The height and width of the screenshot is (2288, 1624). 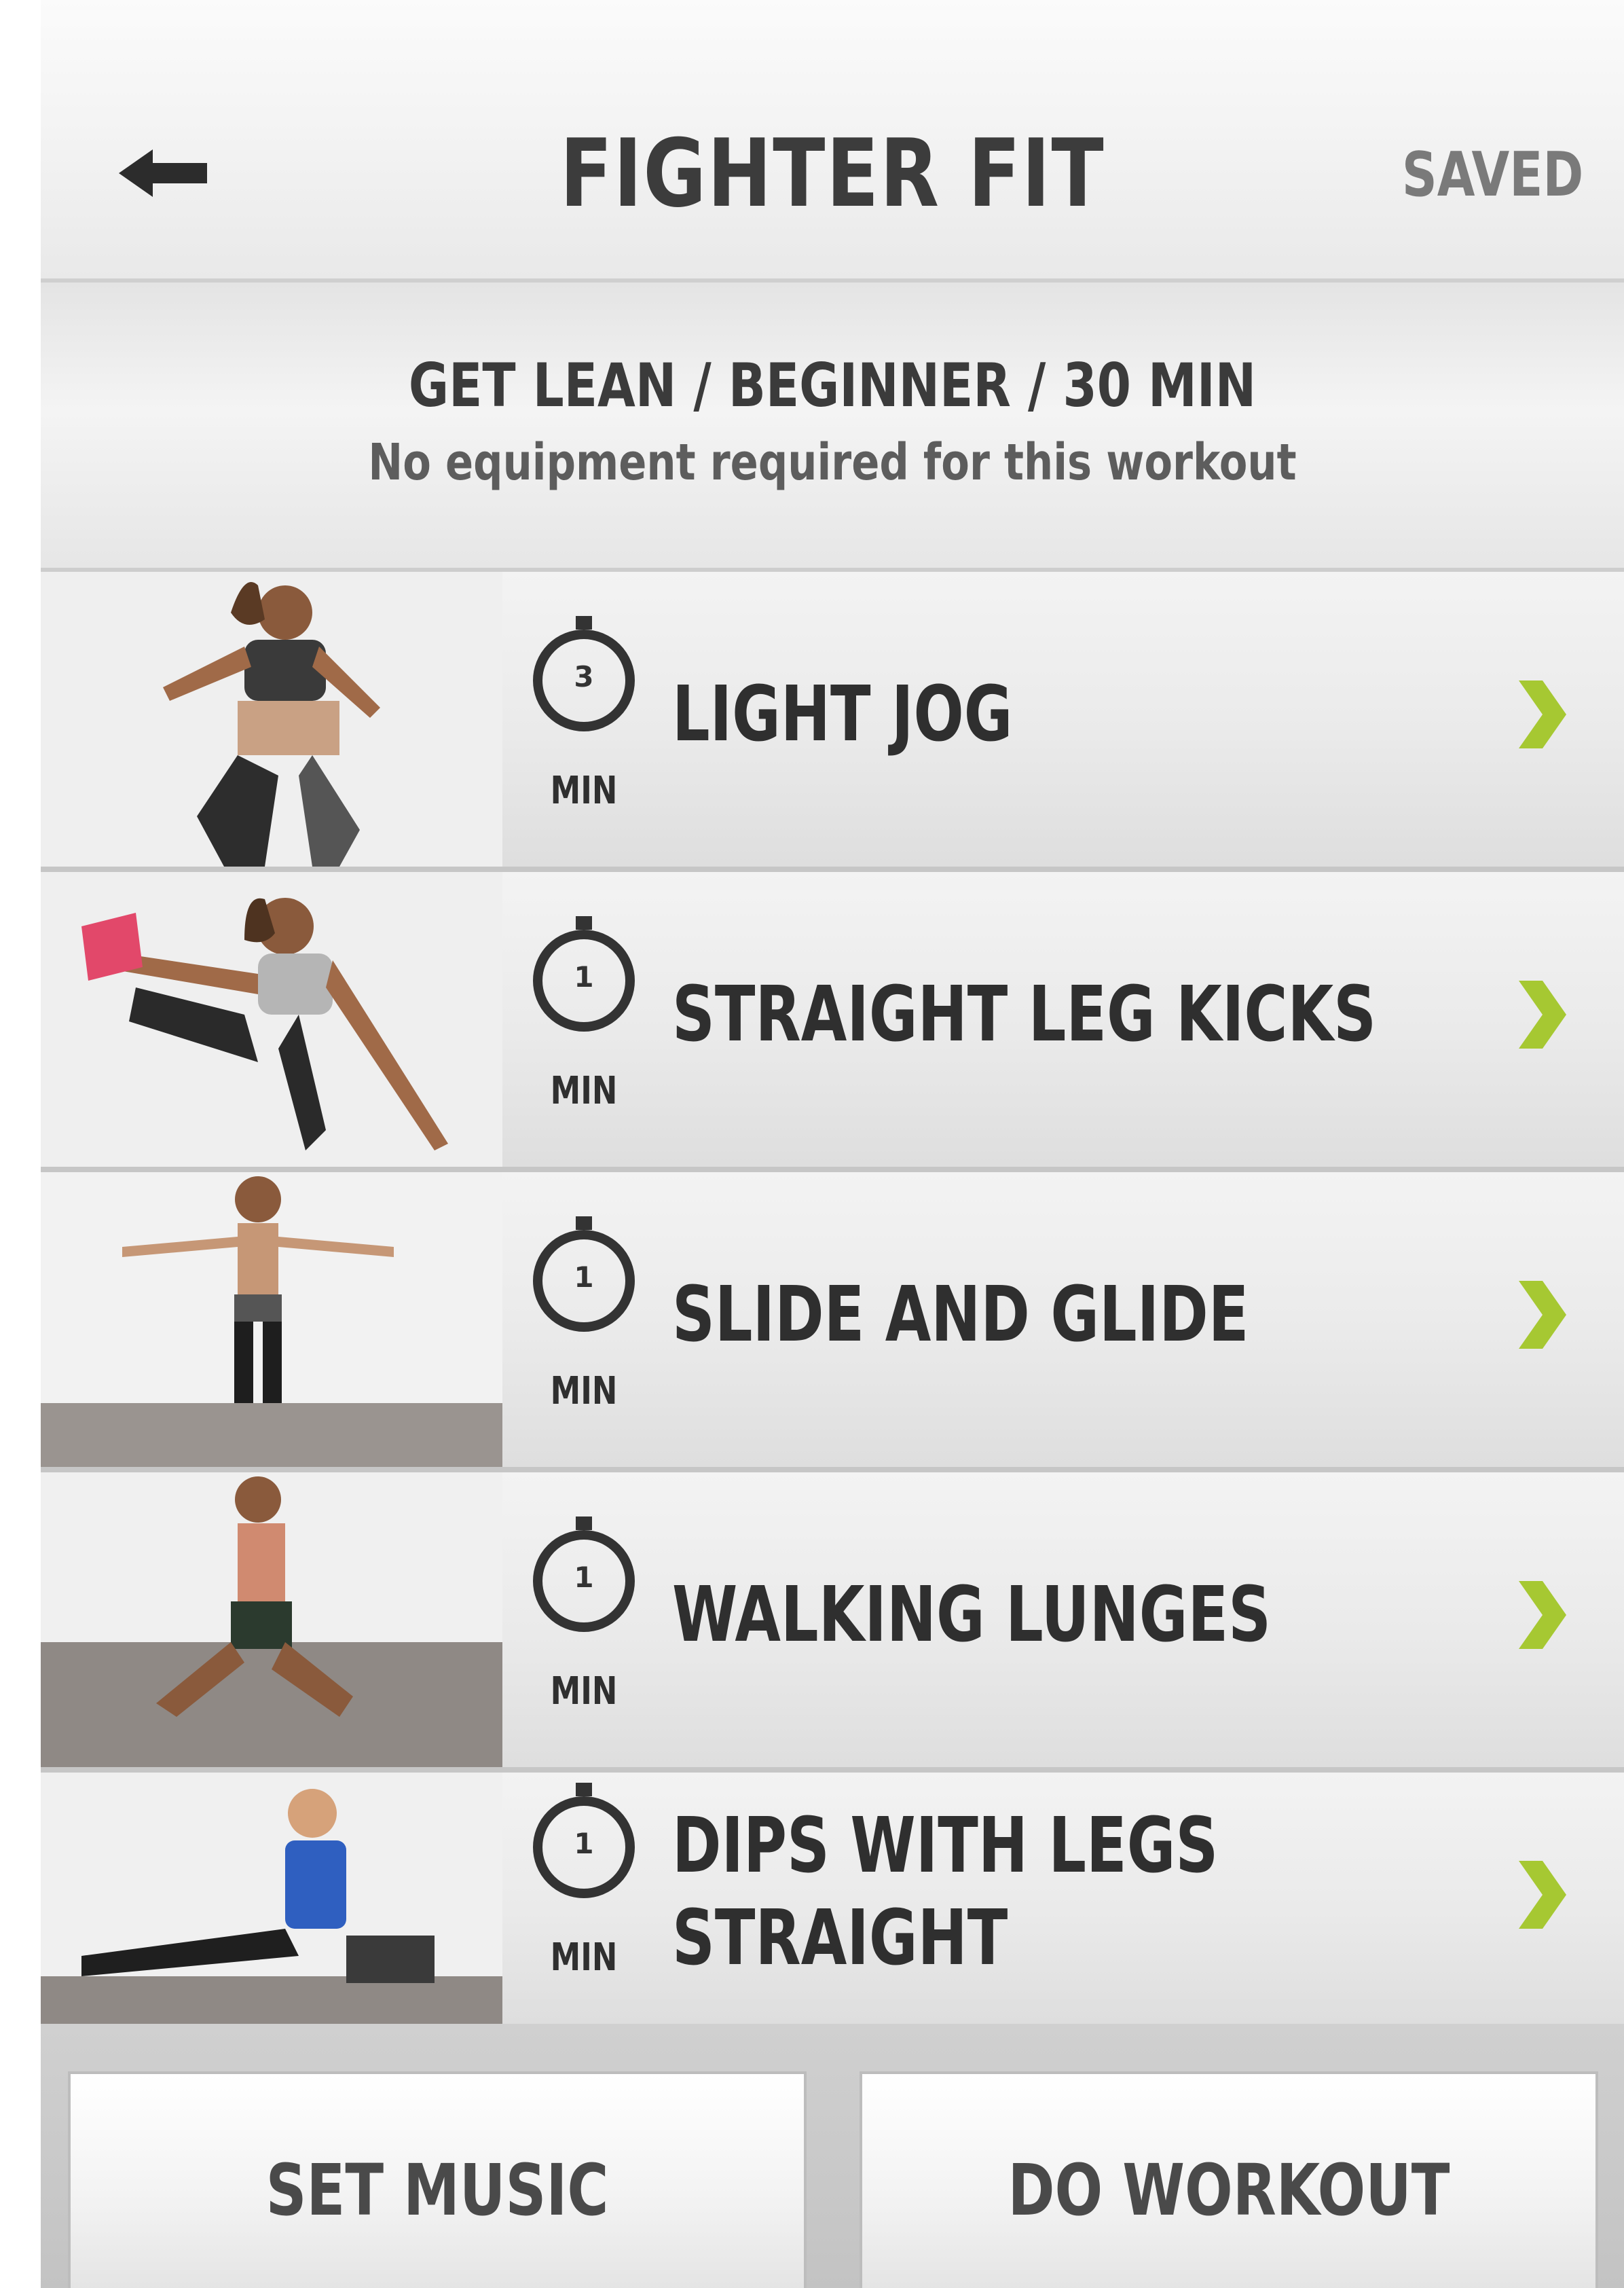 What do you see at coordinates (960, 1315) in the screenshot?
I see `exercise-name: SLIDE AND GLIDE` at bounding box center [960, 1315].